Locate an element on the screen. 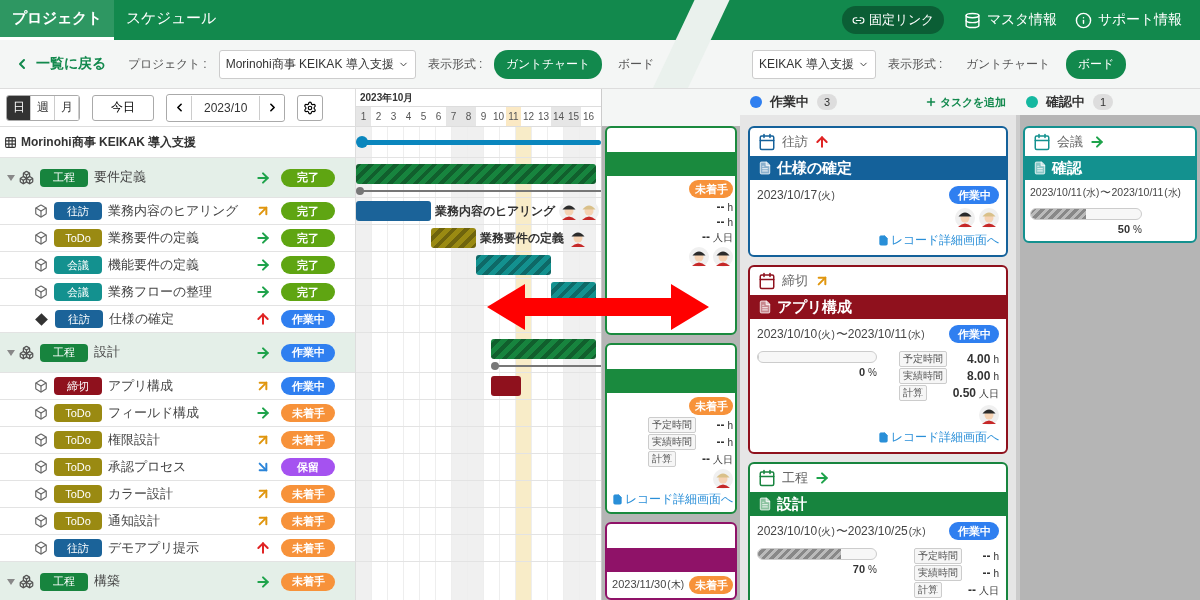 Image resolution: width=1200 pixels, height=600 pixels. task-name: 業務要件の定義 is located at coordinates (181, 238).